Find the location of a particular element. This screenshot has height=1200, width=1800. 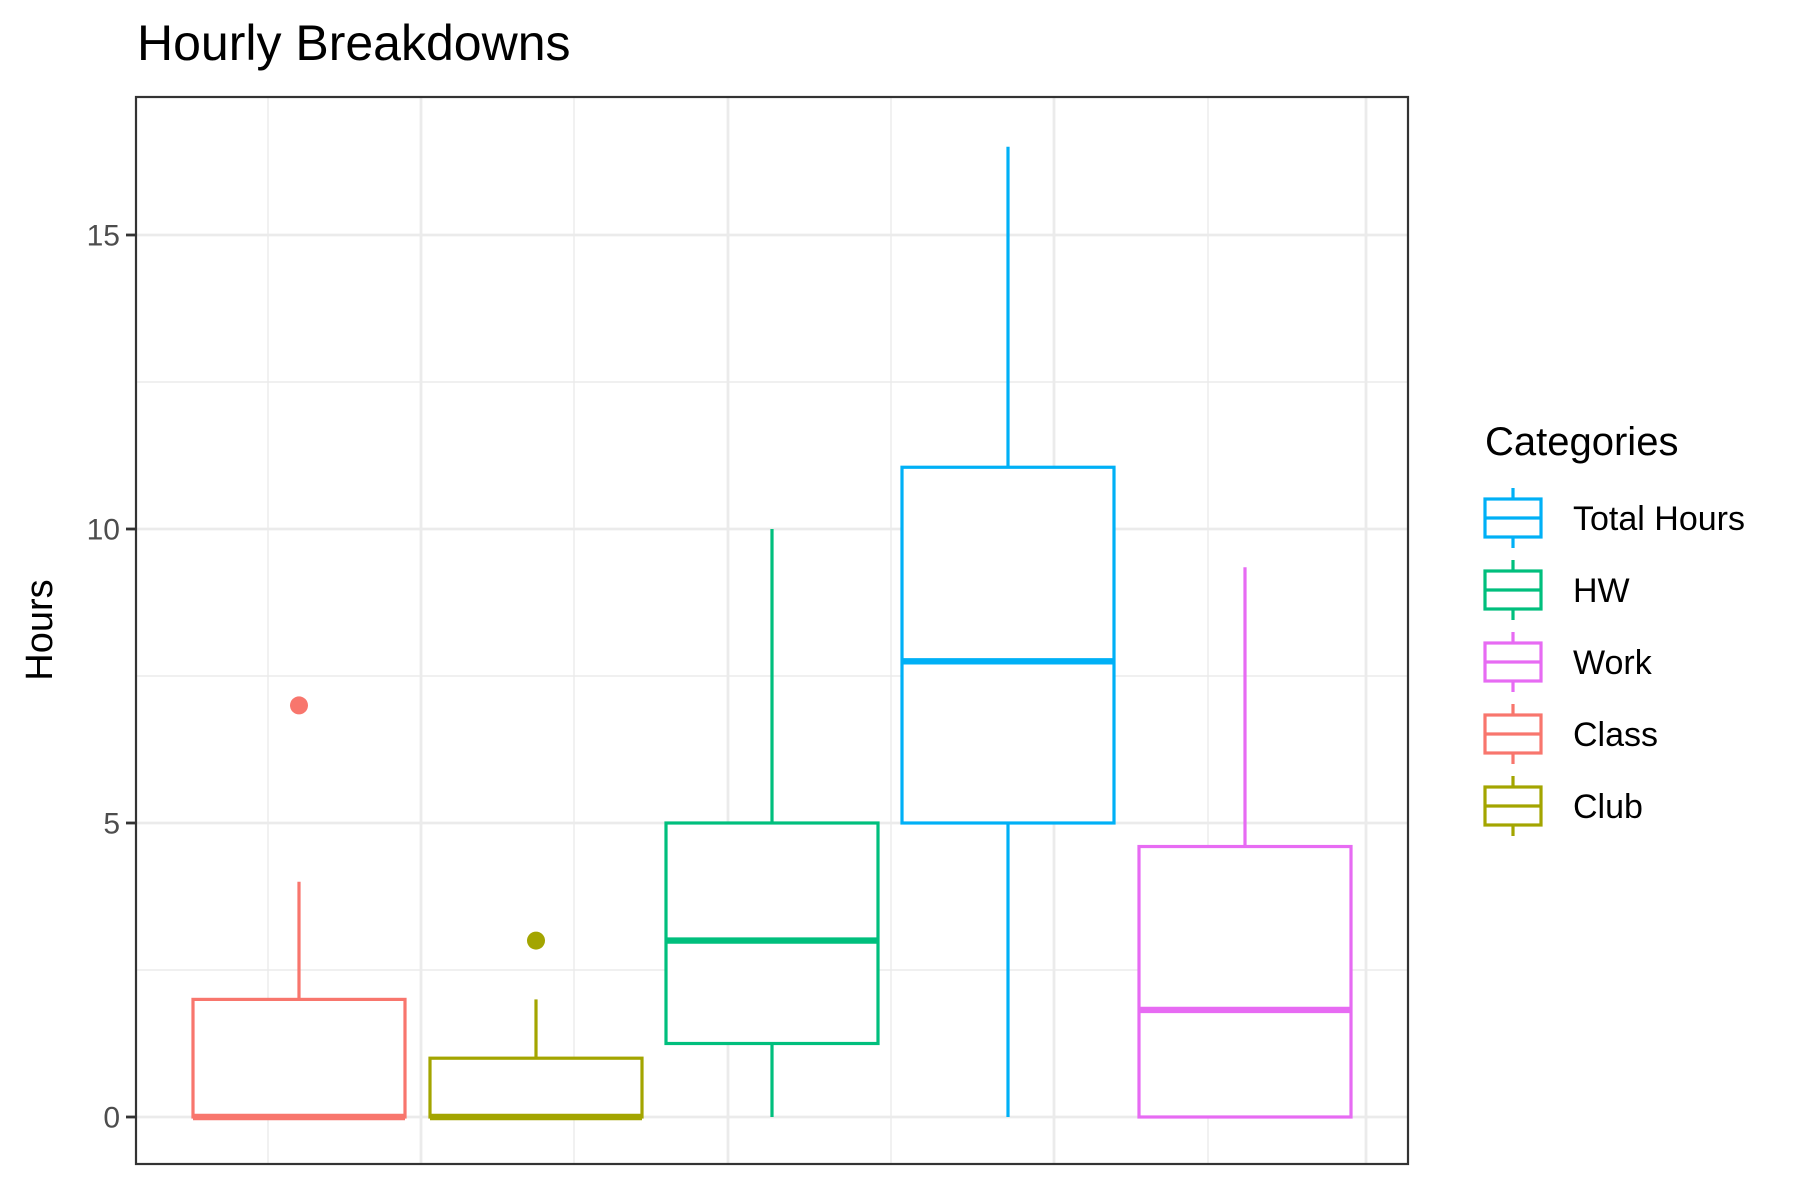

chart-title: Hourly Breakdowns is located at coordinates (354, 43).